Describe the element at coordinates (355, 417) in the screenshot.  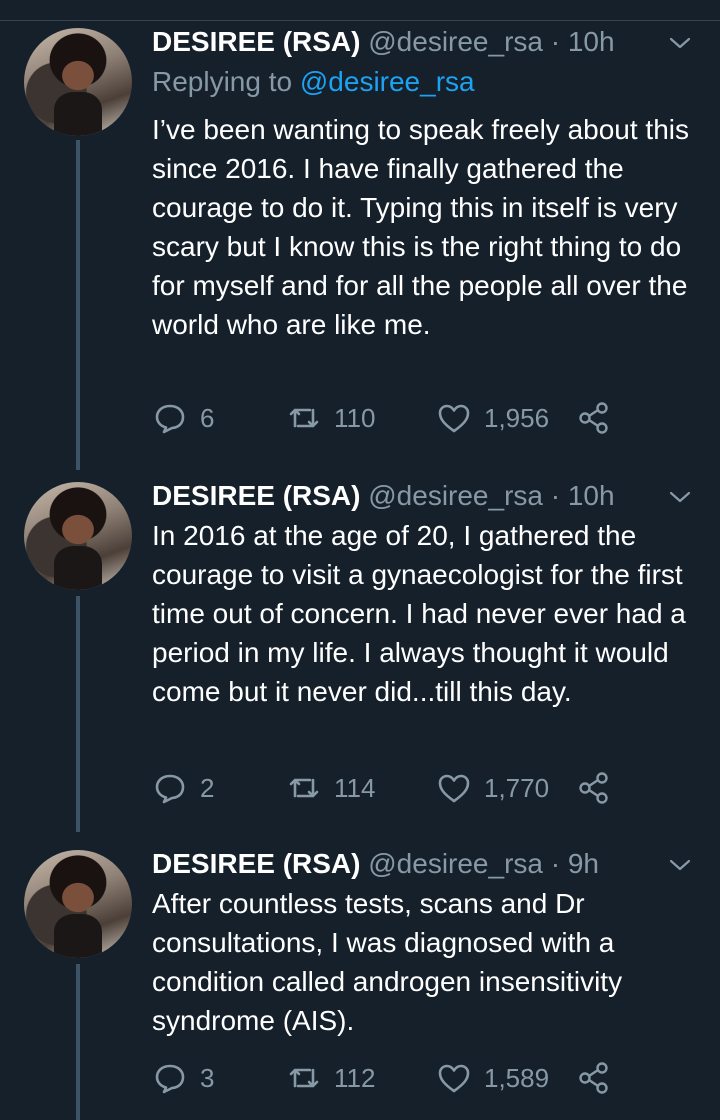
I see `retweet-count: 110` at that location.